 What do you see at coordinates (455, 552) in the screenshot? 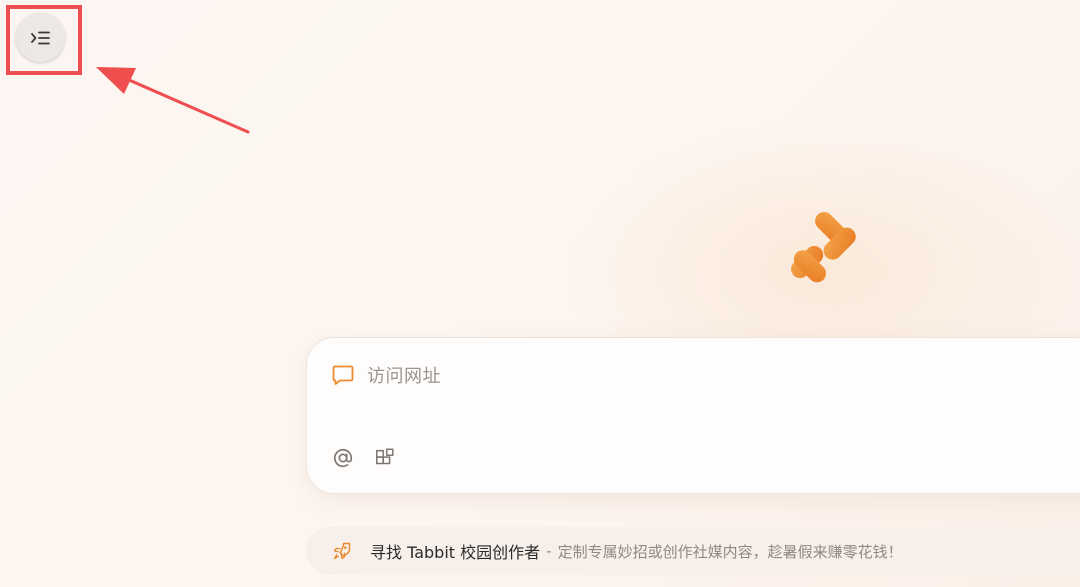
I see `banner-title: 寻找 Tabbit 校园创作者` at bounding box center [455, 552].